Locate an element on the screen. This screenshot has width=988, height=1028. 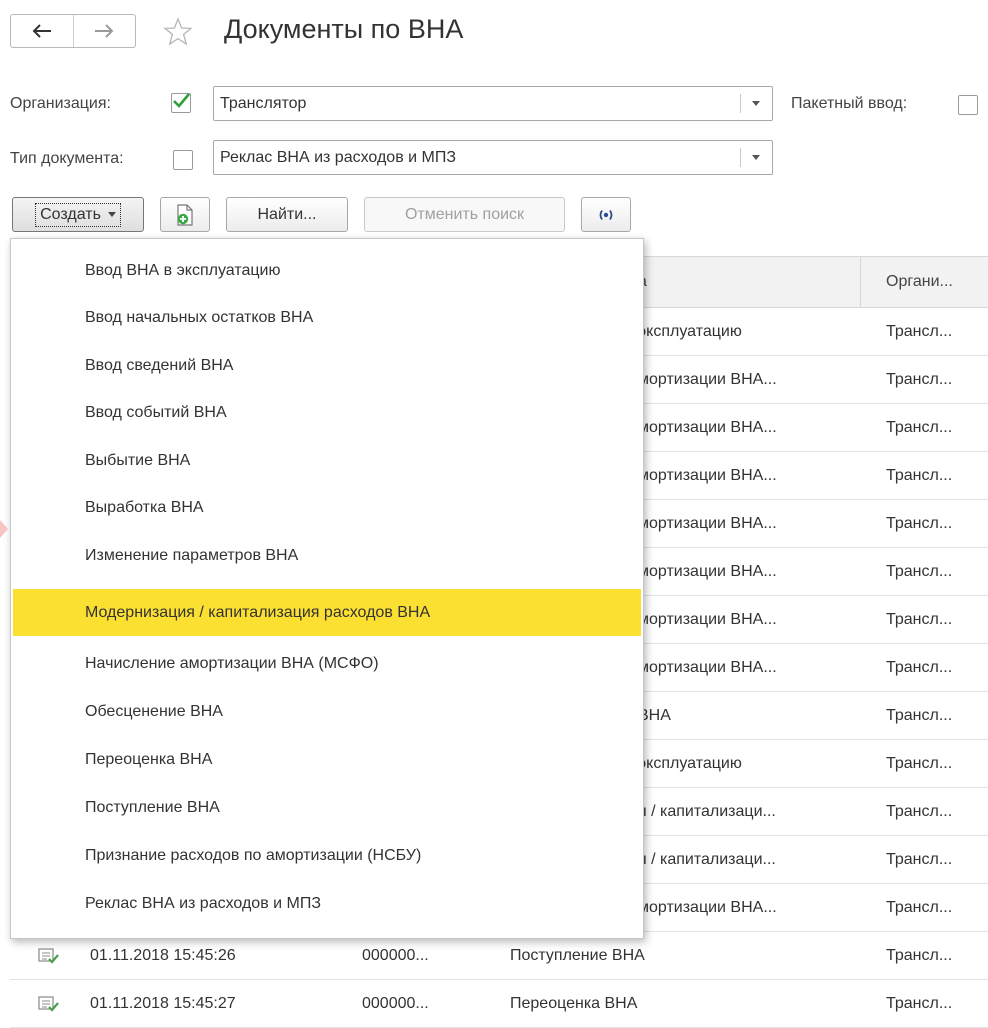
cell-type: Переоценка ВНА is located at coordinates (574, 1003).